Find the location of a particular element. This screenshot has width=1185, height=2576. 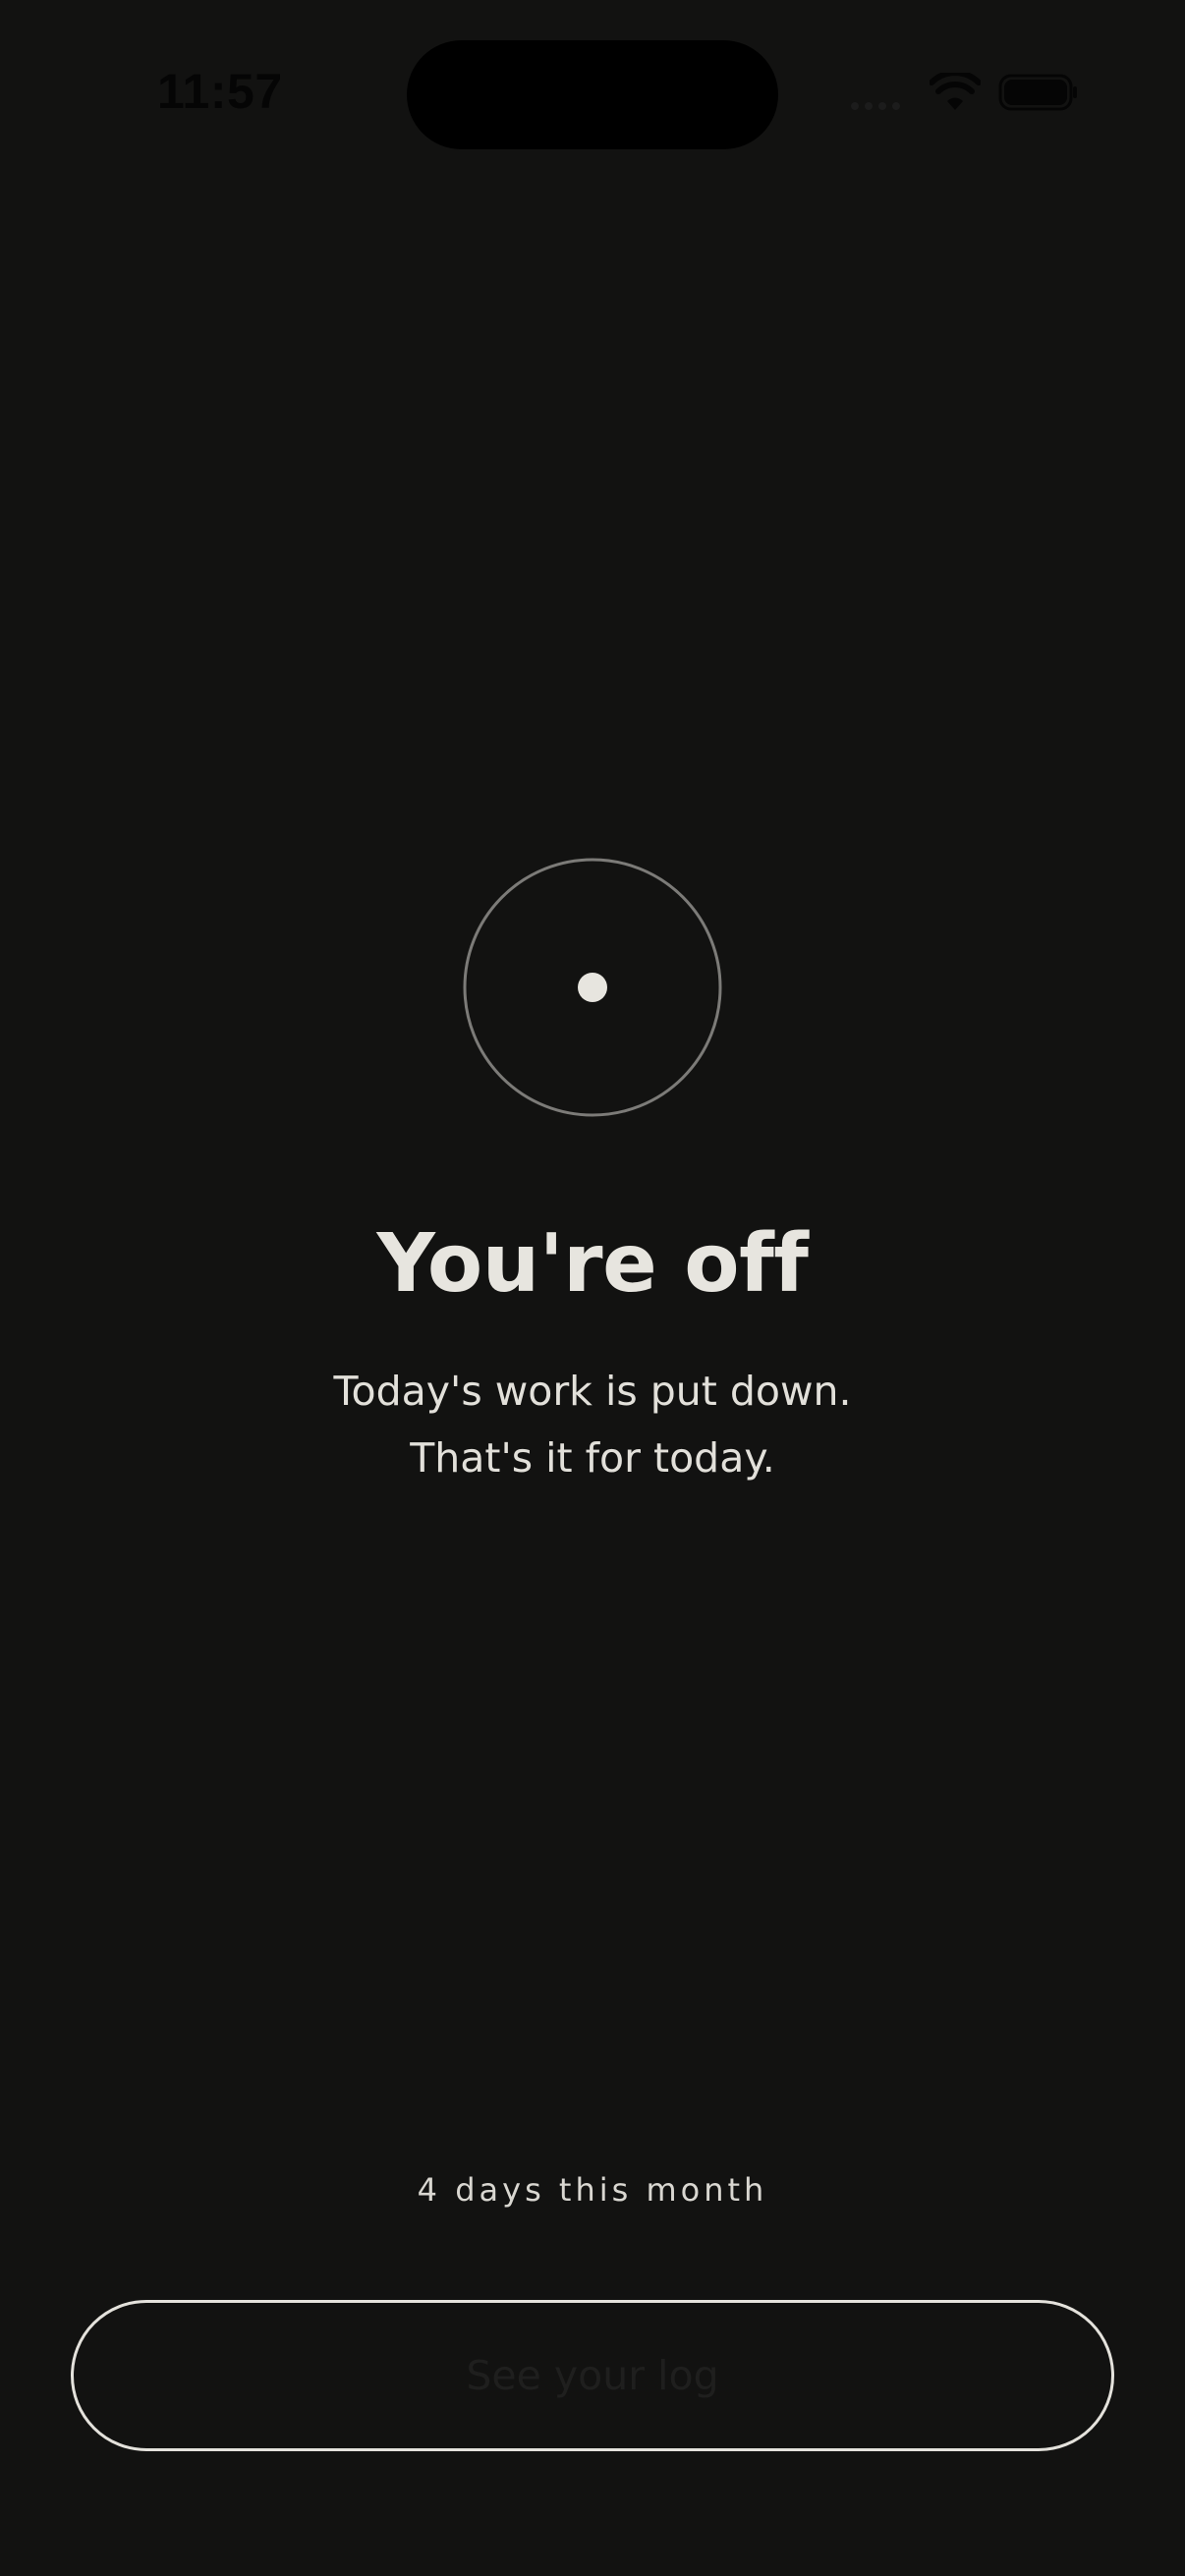

status-bar: 11:57 is located at coordinates (592, 98).